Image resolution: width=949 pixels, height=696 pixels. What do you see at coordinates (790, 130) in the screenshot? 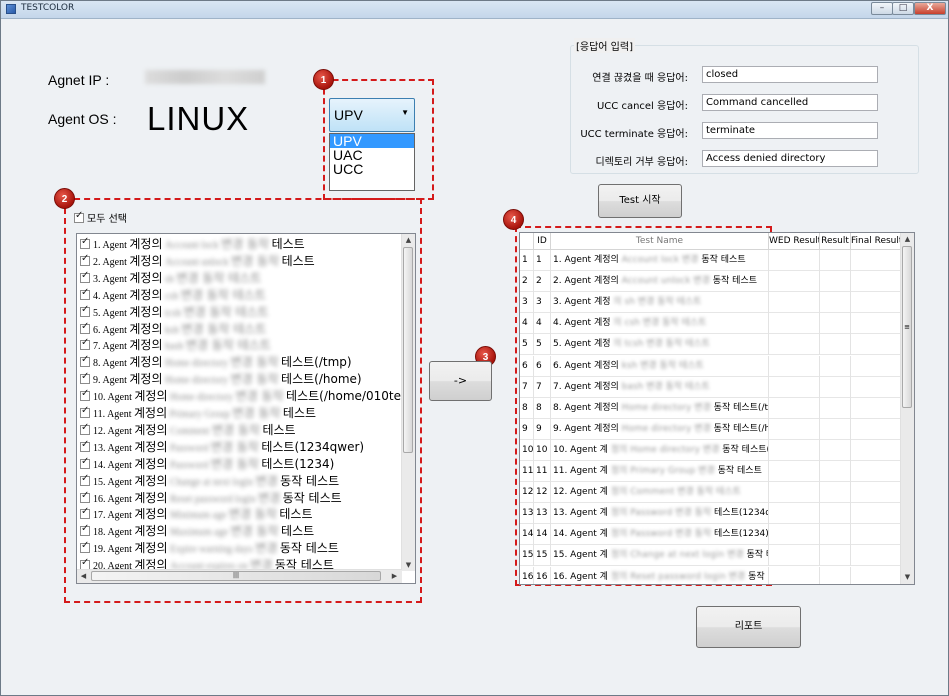
I see `ucc-terminate-response-input` at bounding box center [790, 130].